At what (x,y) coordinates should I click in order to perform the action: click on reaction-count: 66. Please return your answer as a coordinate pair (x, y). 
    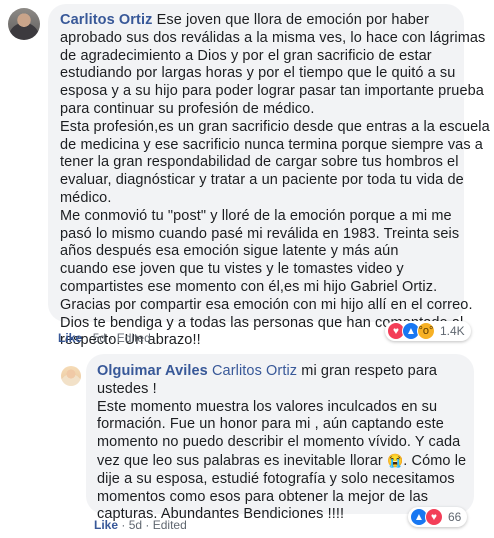
    Looking at the image, I should click on (455, 517).